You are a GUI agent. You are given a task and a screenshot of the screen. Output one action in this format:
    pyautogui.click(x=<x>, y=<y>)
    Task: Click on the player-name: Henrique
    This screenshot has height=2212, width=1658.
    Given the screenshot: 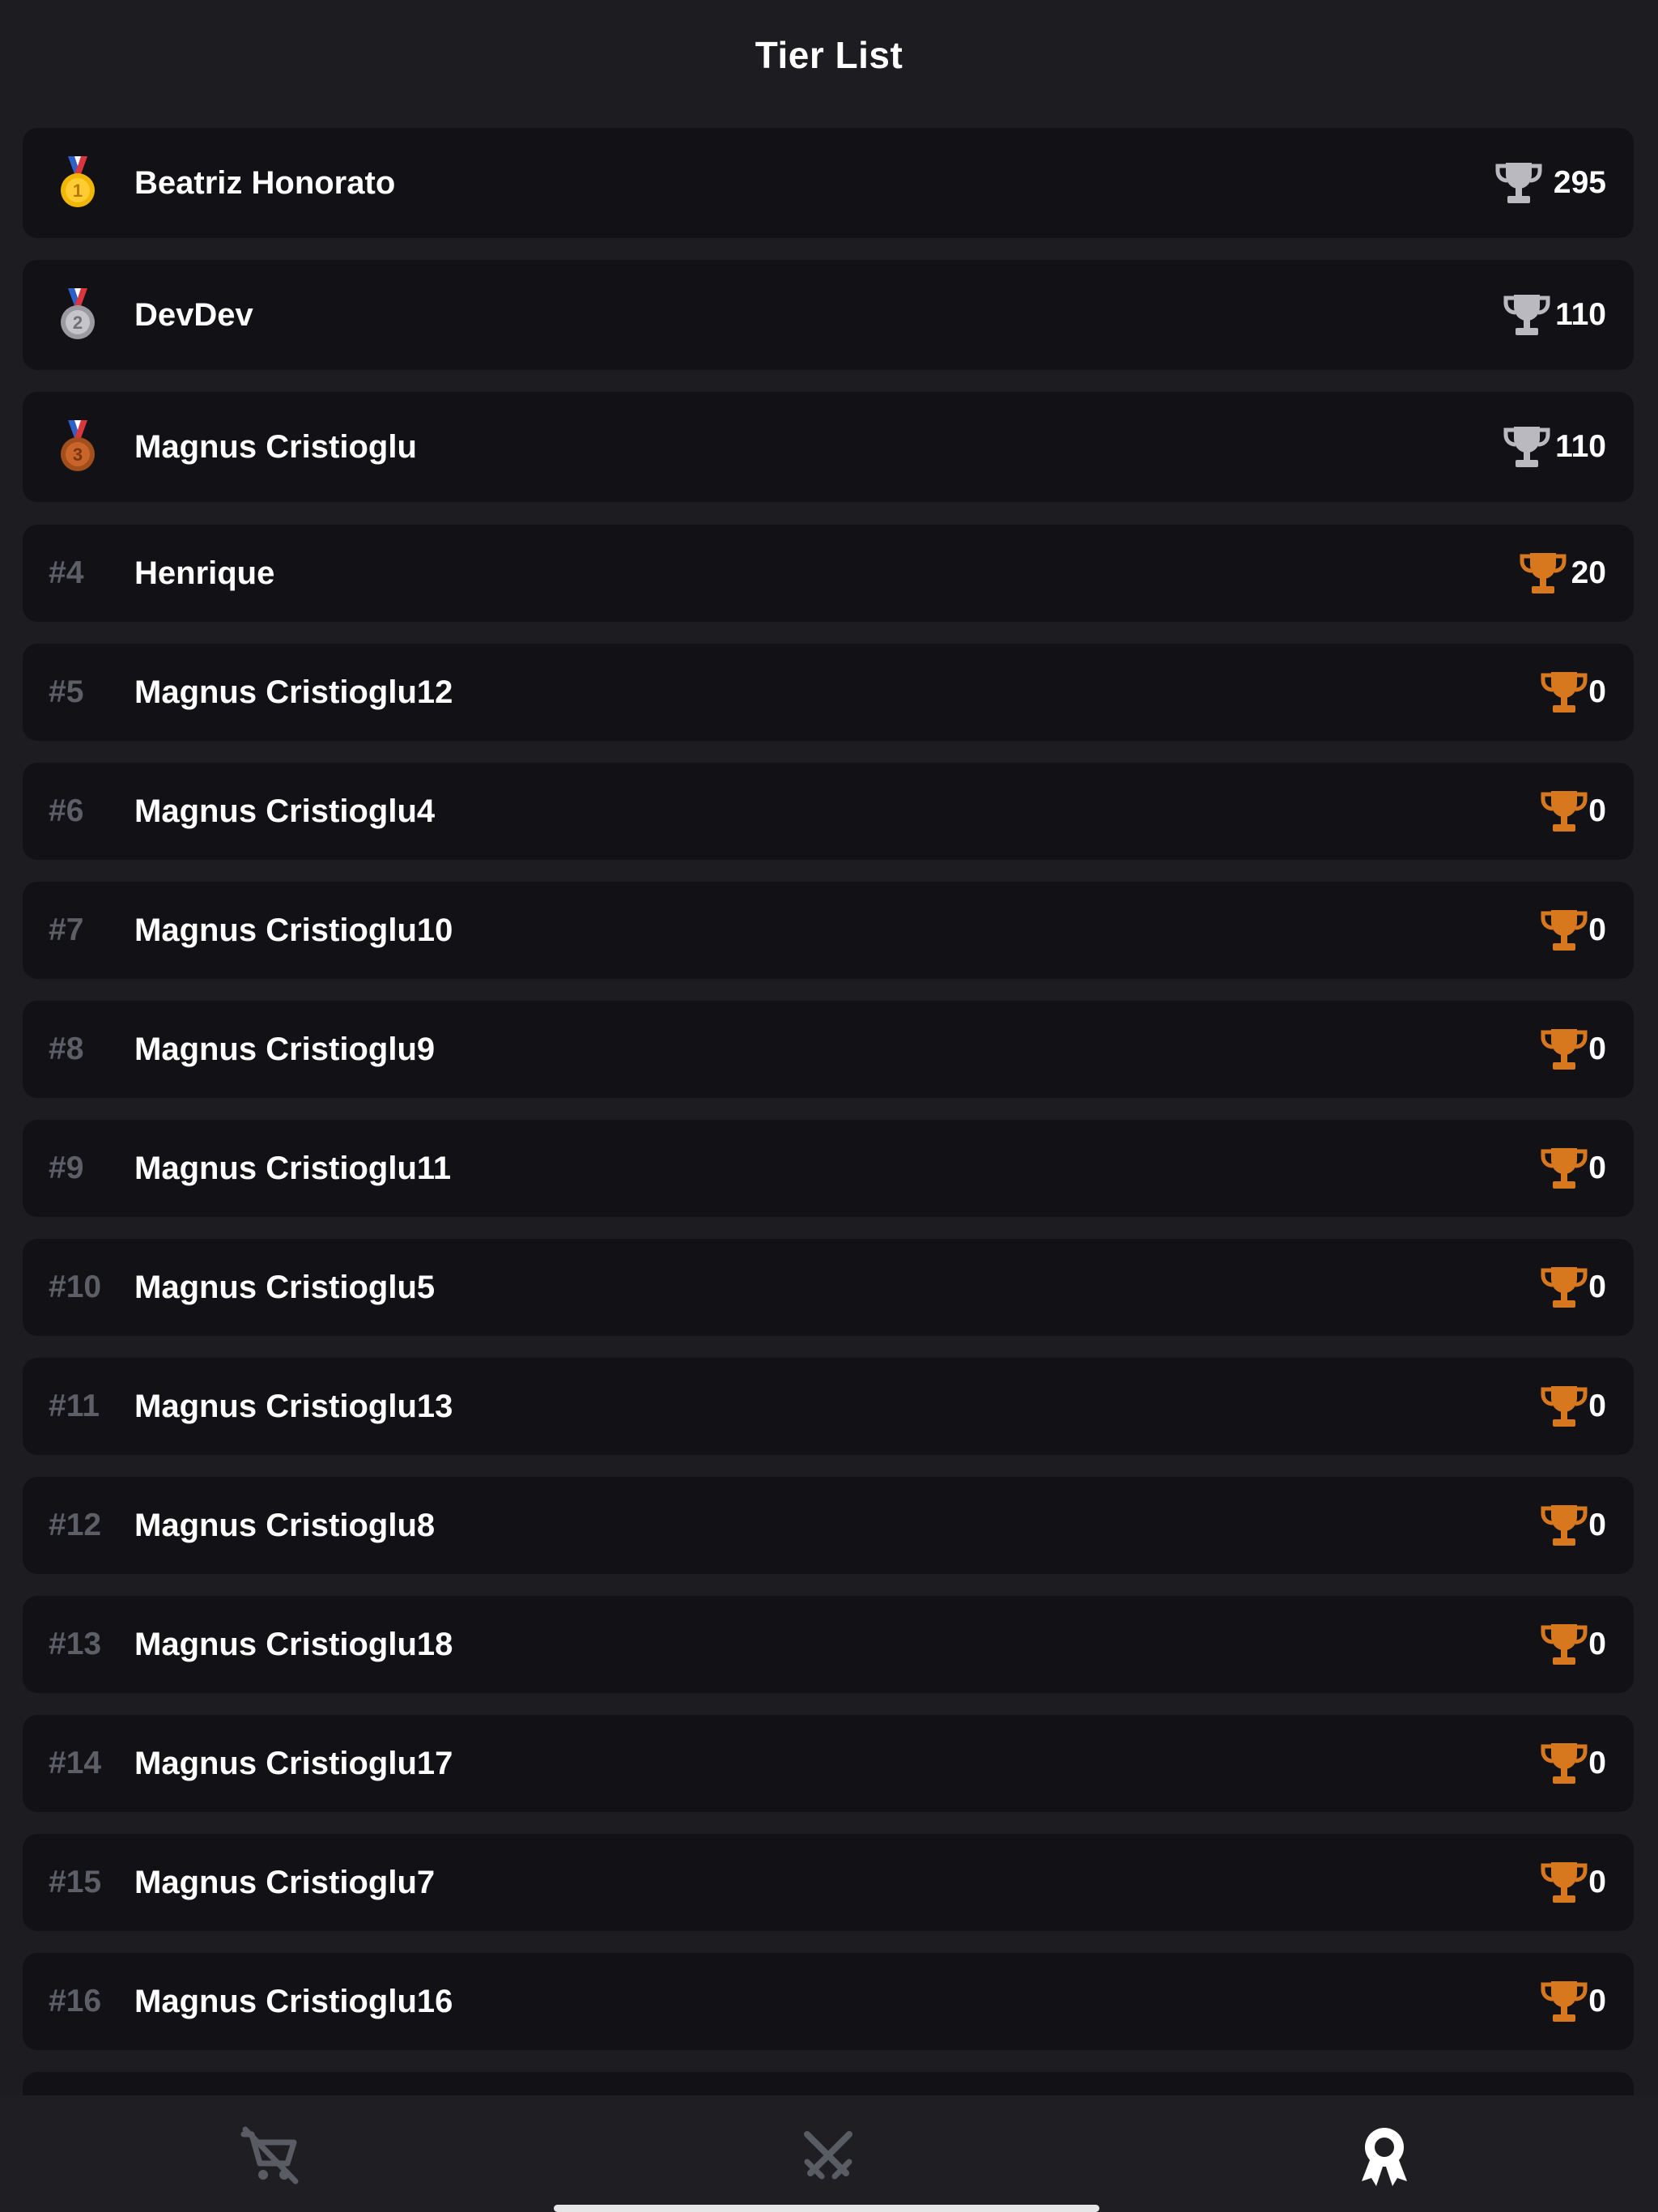 What is the action you would take?
    pyautogui.click(x=204, y=573)
    